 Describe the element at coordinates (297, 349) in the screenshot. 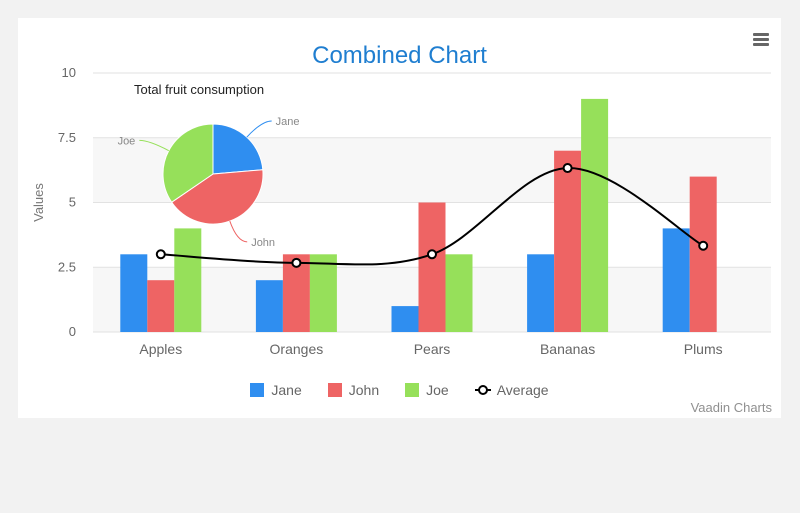

I see `x-tick-label: Oranges` at that location.